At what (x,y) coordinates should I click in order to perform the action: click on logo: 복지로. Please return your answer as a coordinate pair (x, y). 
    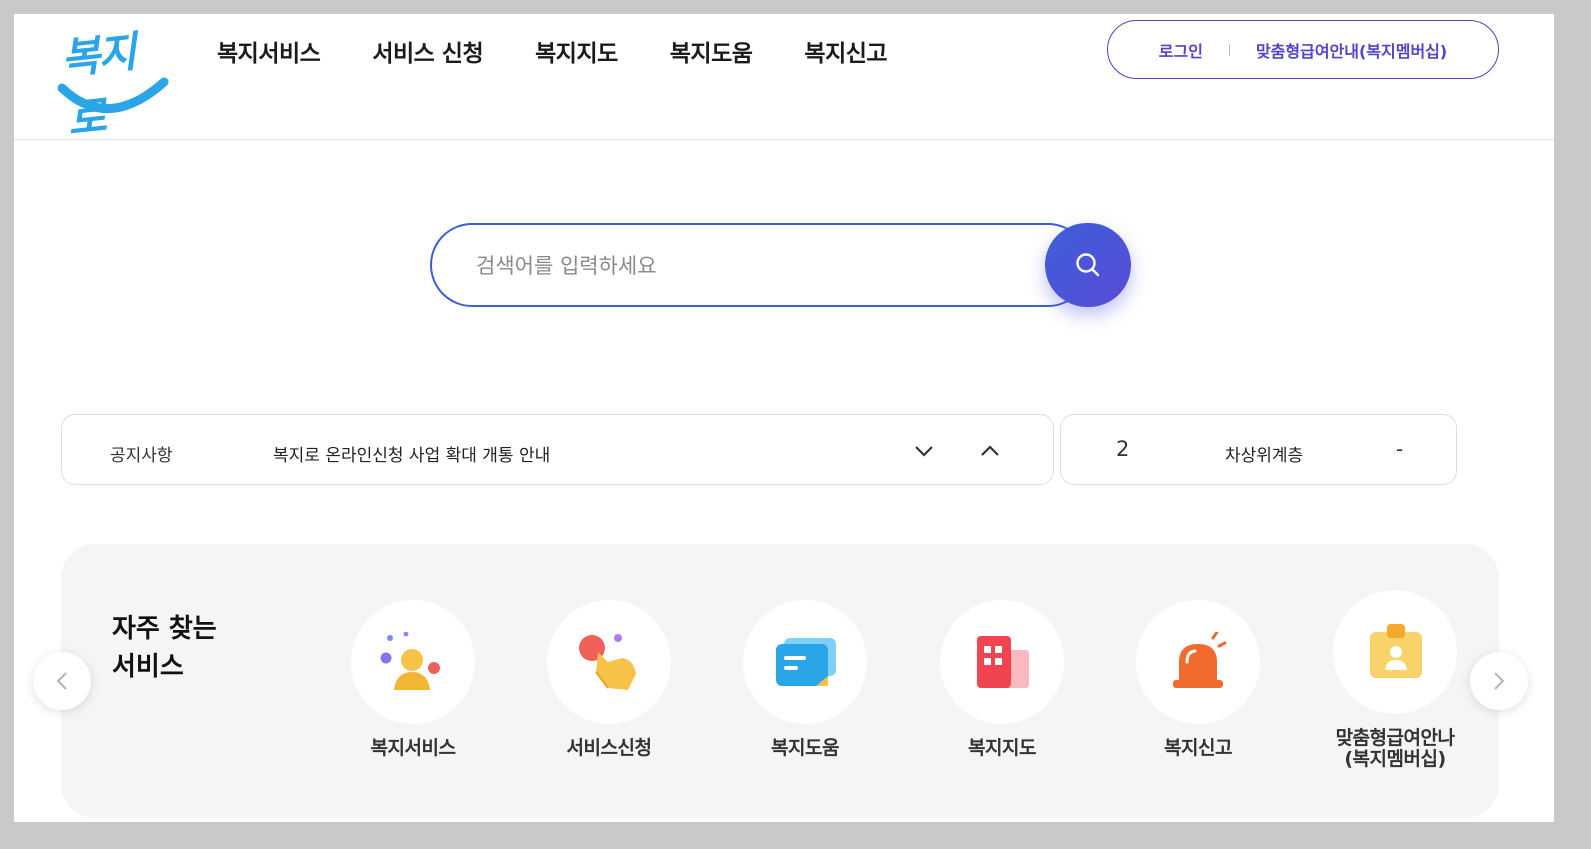
    Looking at the image, I should click on (114, 81).